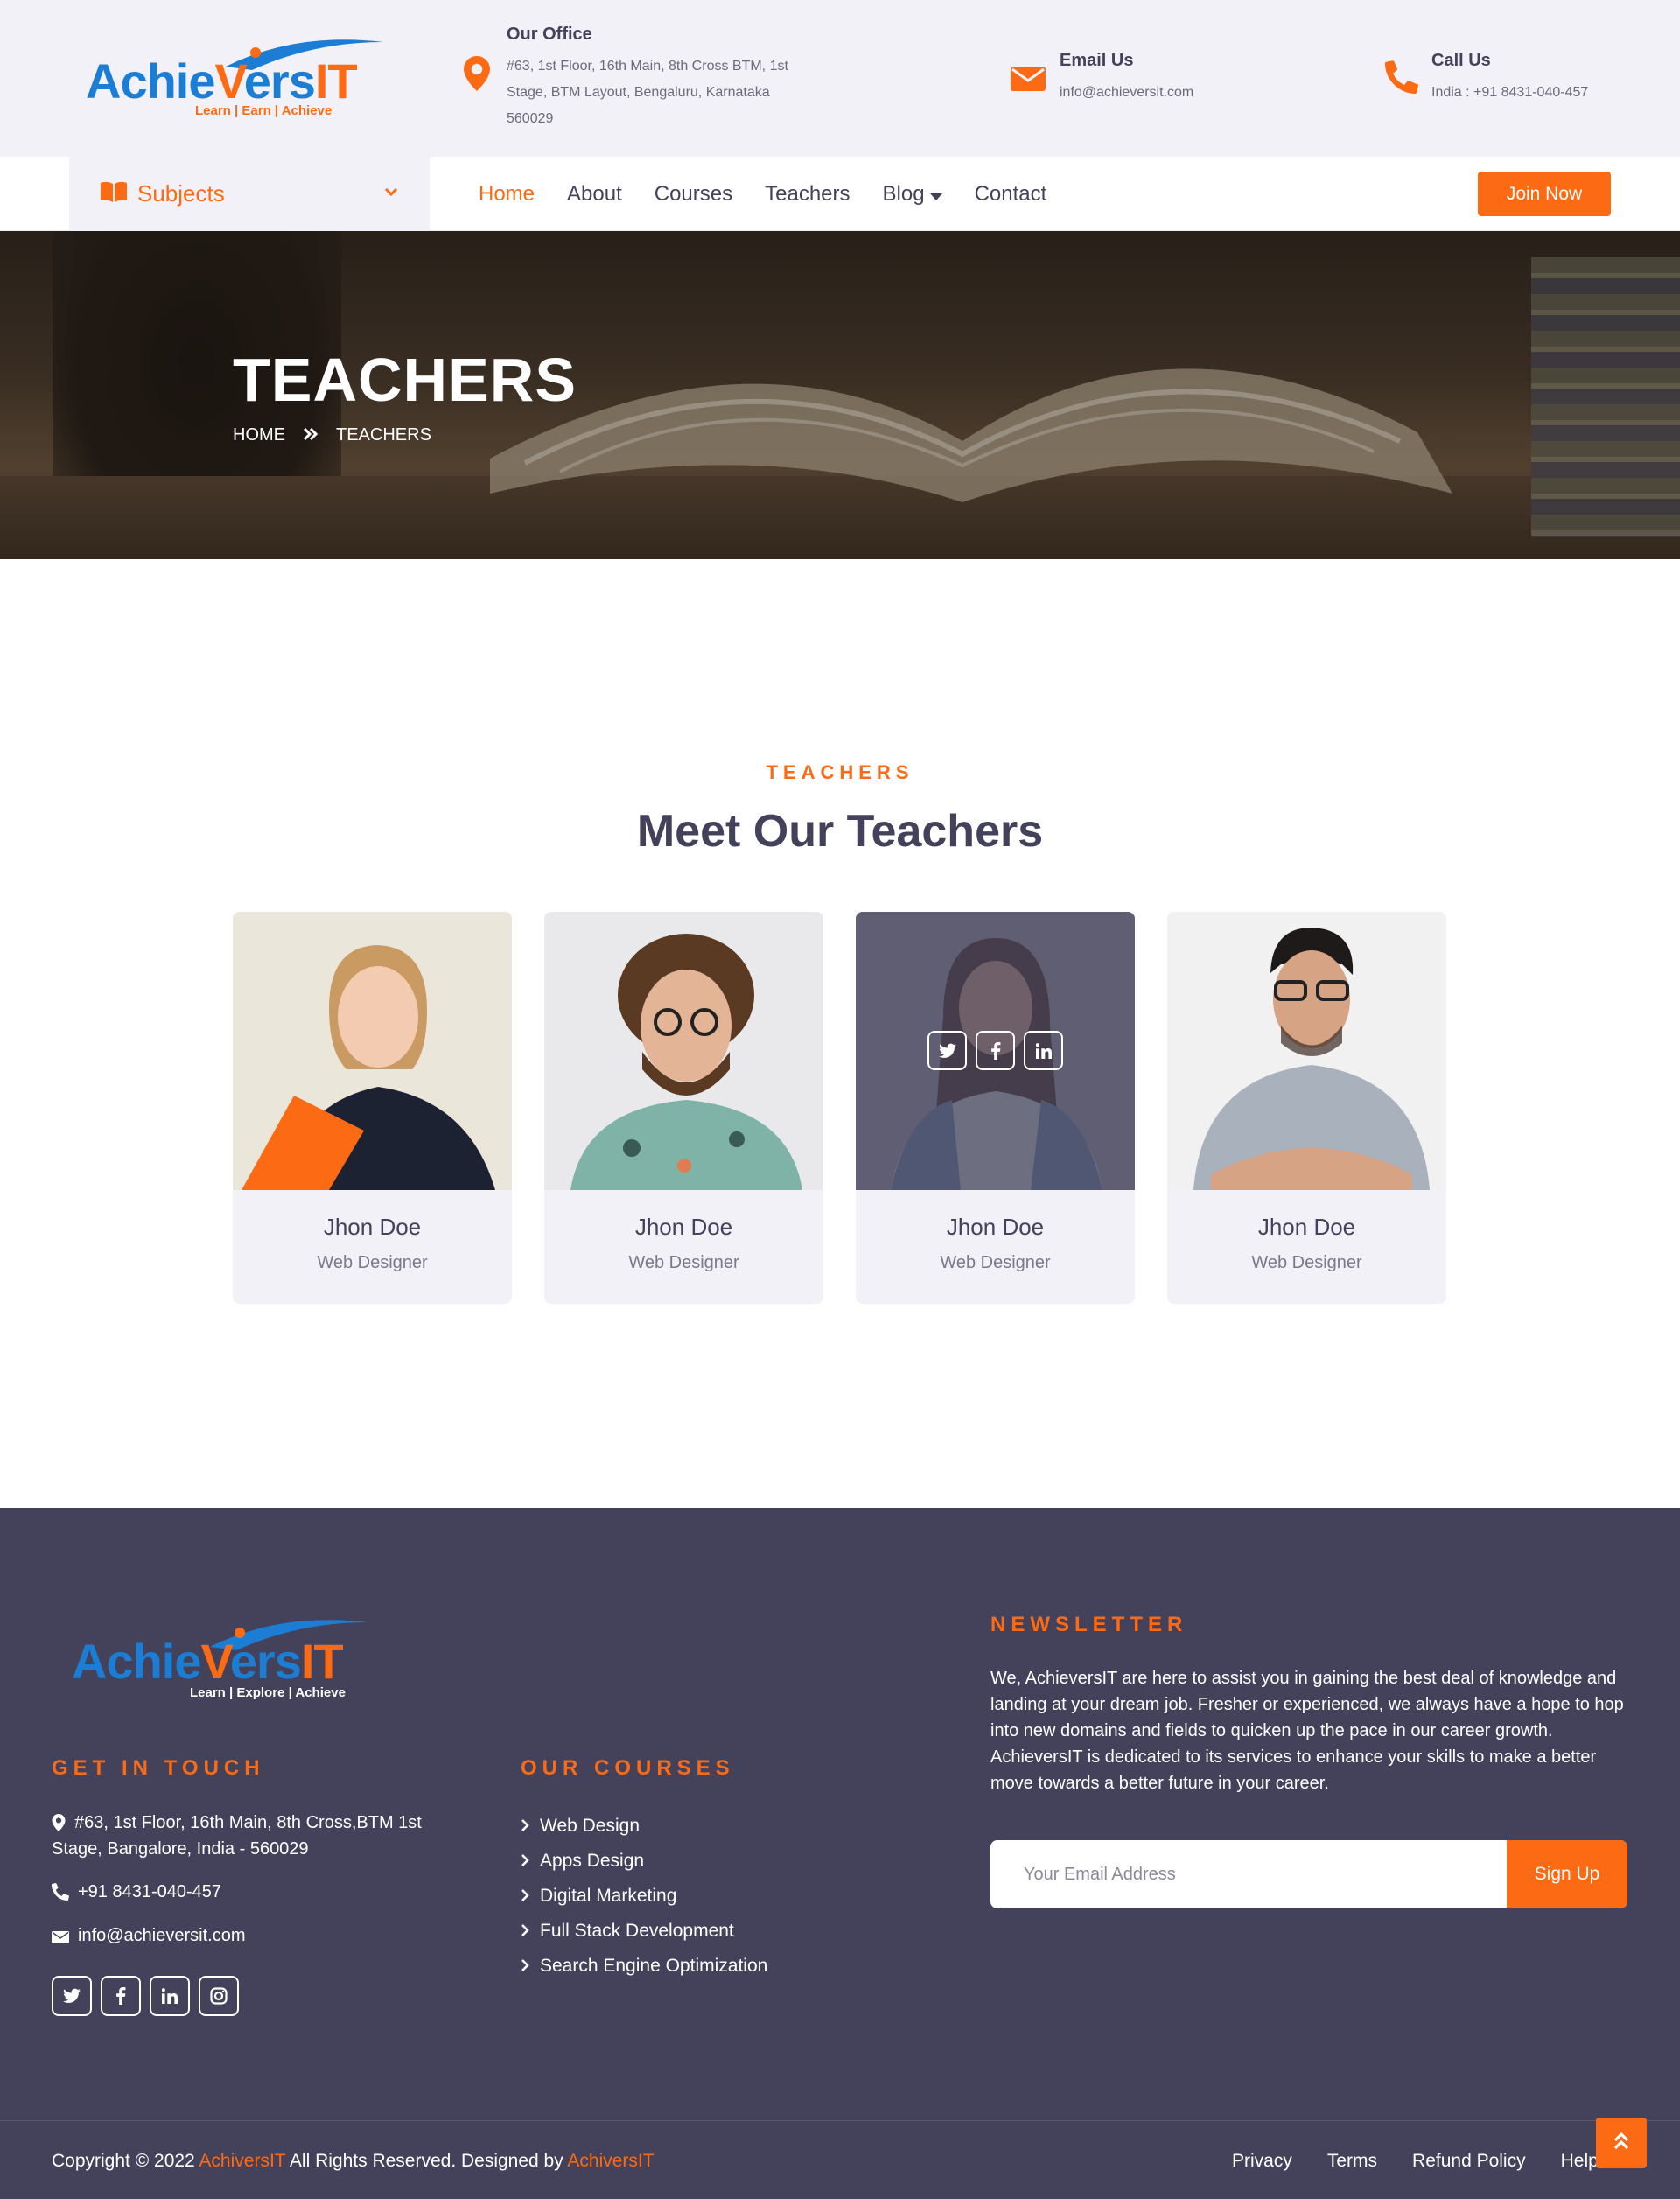 The image size is (1680, 2199). I want to click on email-title: Email Us, so click(1097, 60).